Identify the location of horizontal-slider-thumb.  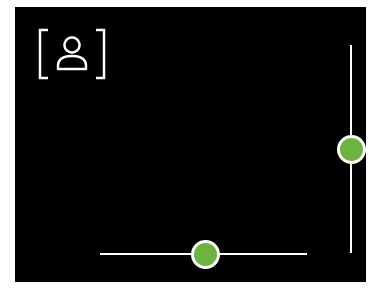
(205, 254).